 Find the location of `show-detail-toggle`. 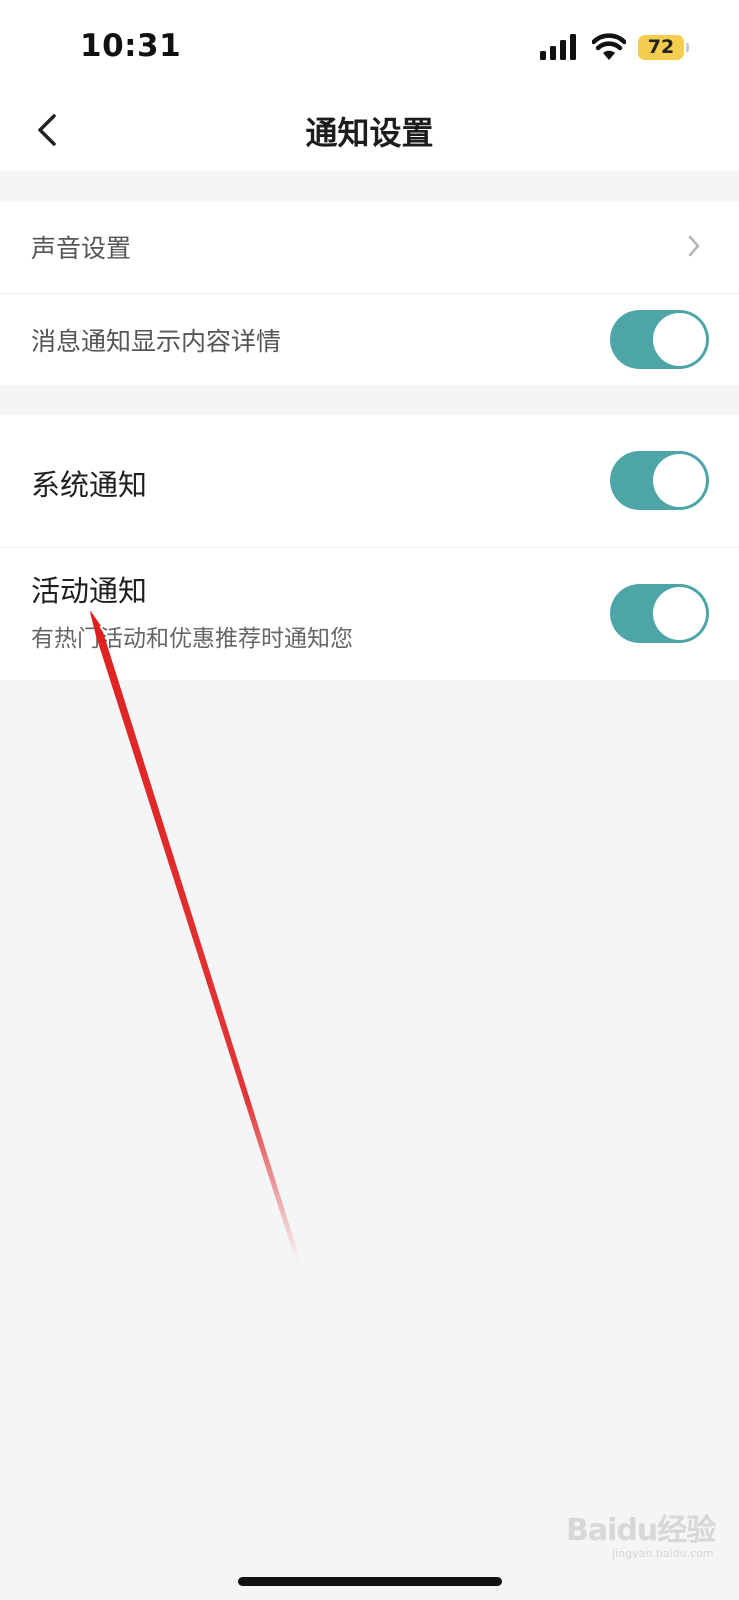

show-detail-toggle is located at coordinates (659, 339).